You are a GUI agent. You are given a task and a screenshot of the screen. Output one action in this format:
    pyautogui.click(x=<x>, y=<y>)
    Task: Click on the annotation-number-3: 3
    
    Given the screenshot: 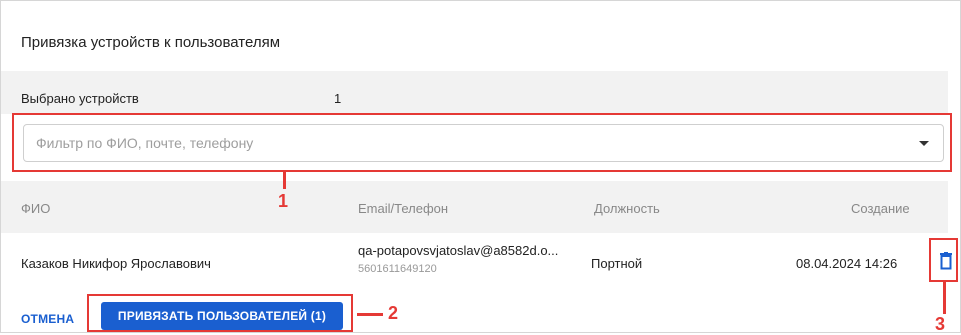 What is the action you would take?
    pyautogui.click(x=940, y=324)
    